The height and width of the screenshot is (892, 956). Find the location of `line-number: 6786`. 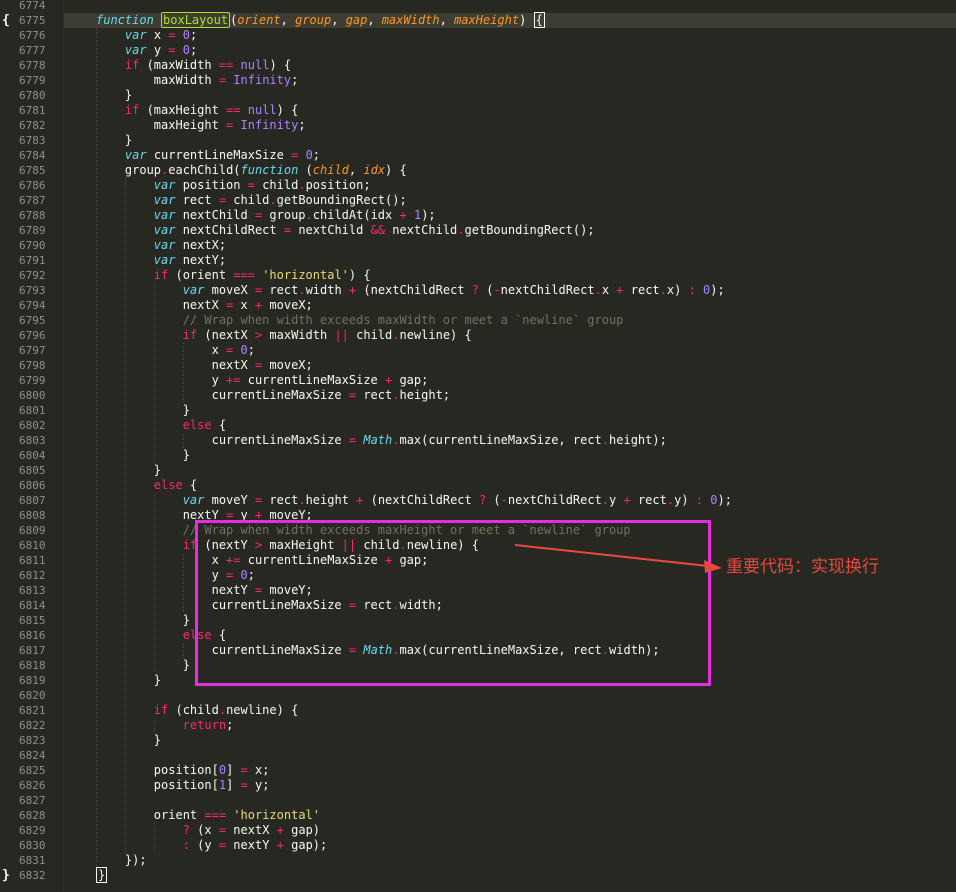

line-number: 6786 is located at coordinates (32, 185).